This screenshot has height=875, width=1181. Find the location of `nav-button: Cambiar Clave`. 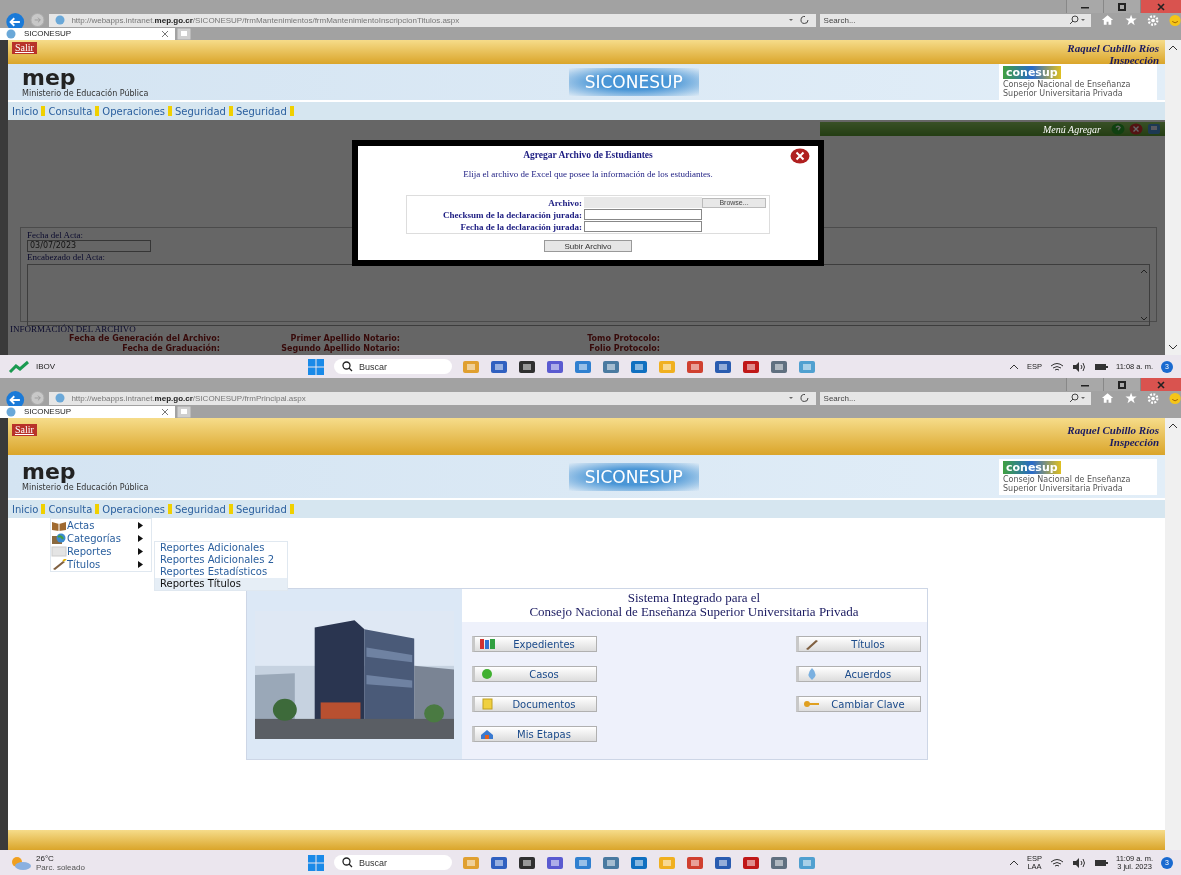

nav-button: Cambiar Clave is located at coordinates (858, 704).